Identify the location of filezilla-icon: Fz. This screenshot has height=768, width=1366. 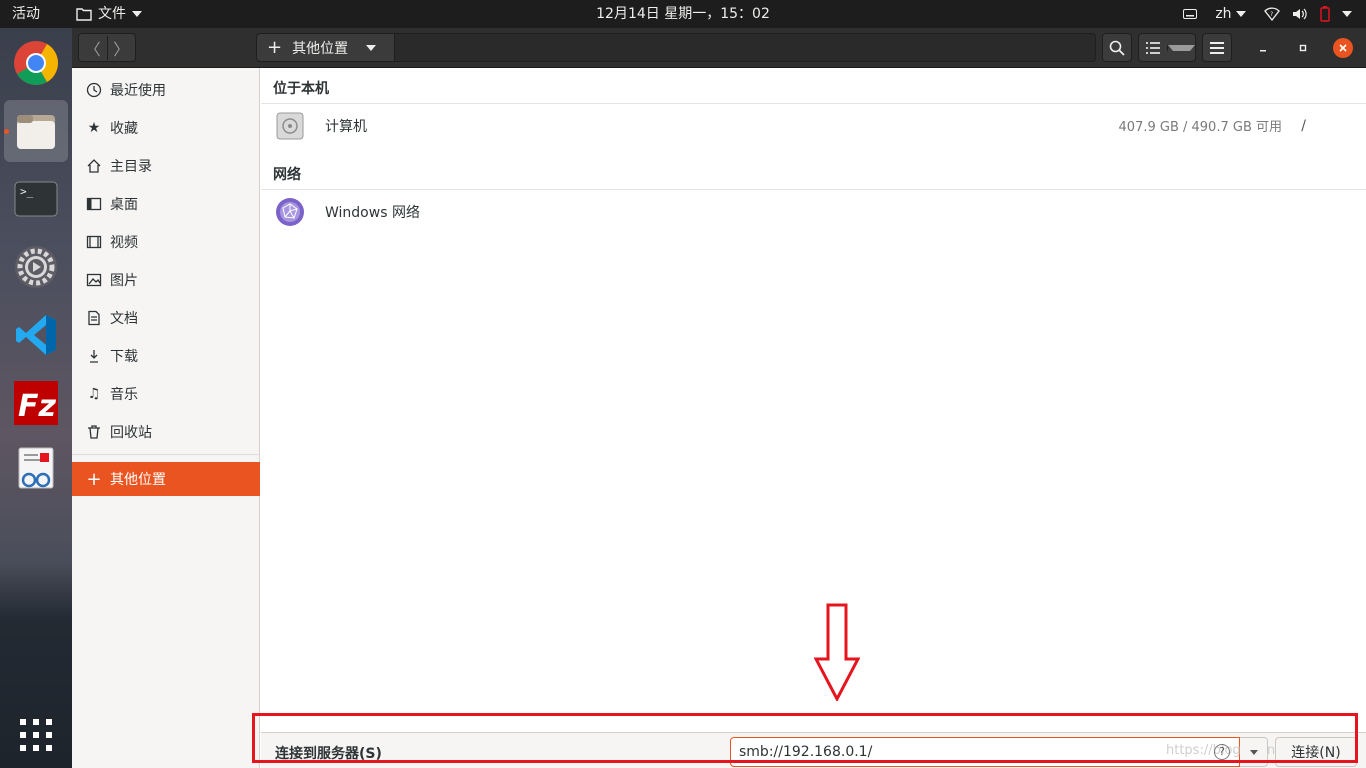
(36, 403).